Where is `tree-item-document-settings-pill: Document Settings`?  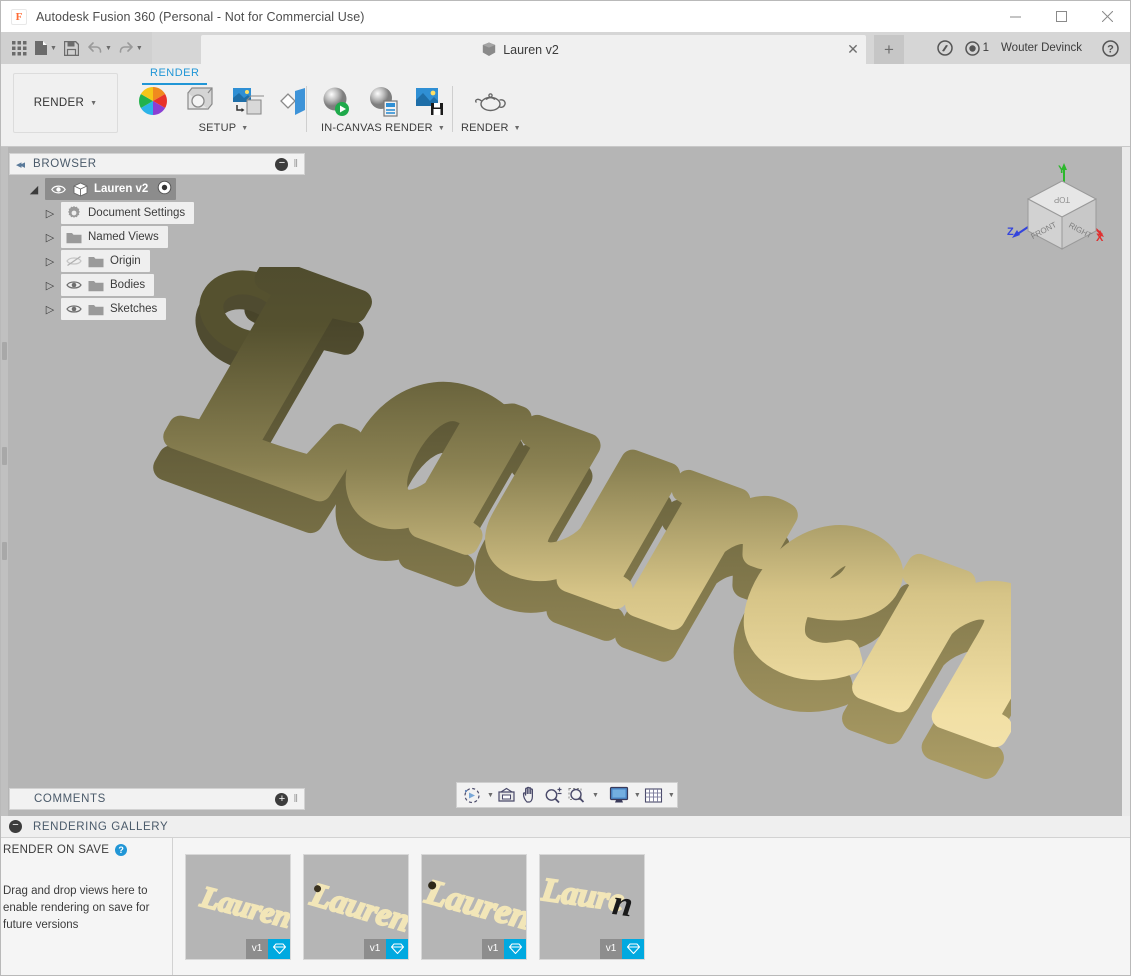
tree-item-document-settings-pill: Document Settings is located at coordinates (128, 213).